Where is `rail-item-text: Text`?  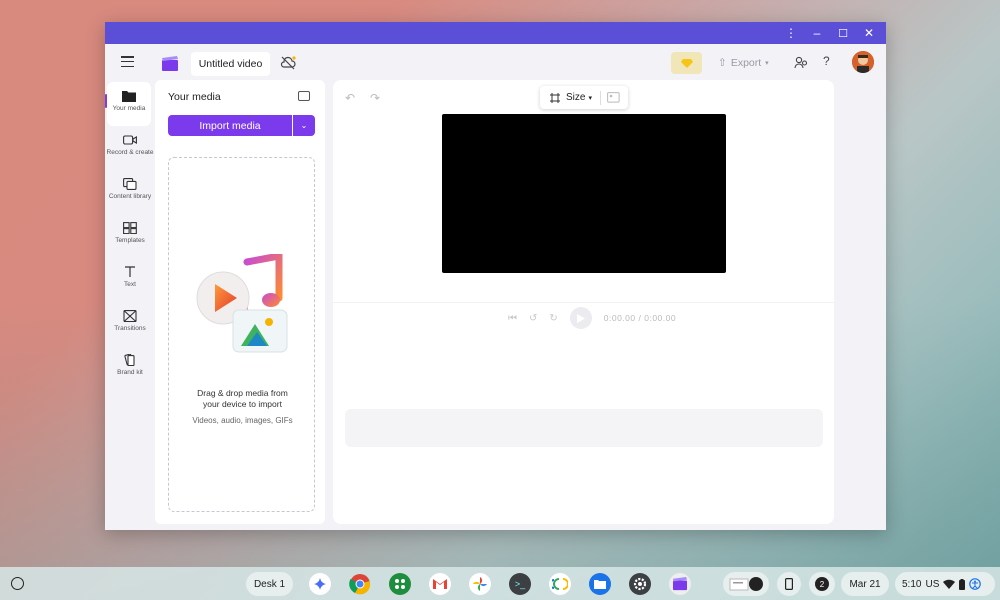
rail-item-text: Text is located at coordinates (130, 280).